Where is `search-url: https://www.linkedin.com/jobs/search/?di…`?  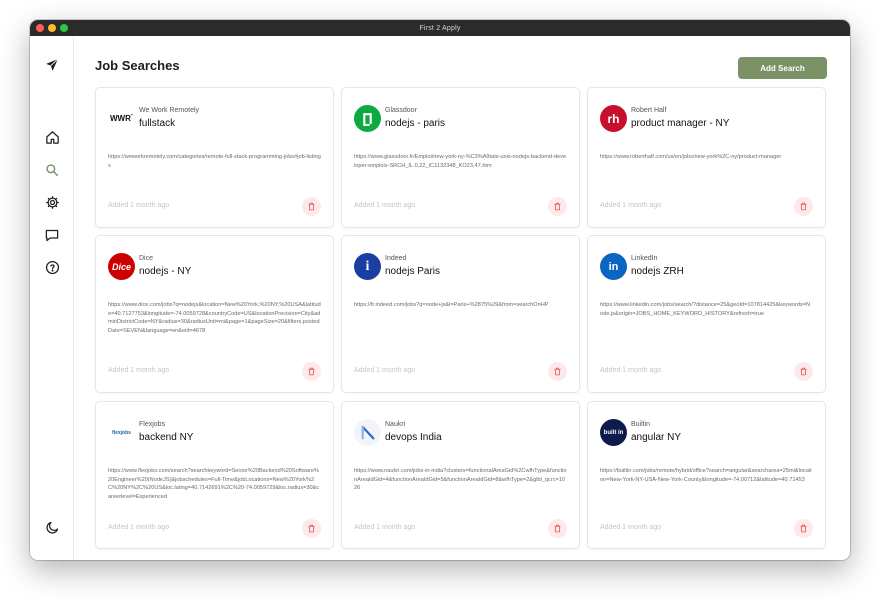
search-url: https://www.linkedin.com/jobs/search/?di… is located at coordinates (705, 309).